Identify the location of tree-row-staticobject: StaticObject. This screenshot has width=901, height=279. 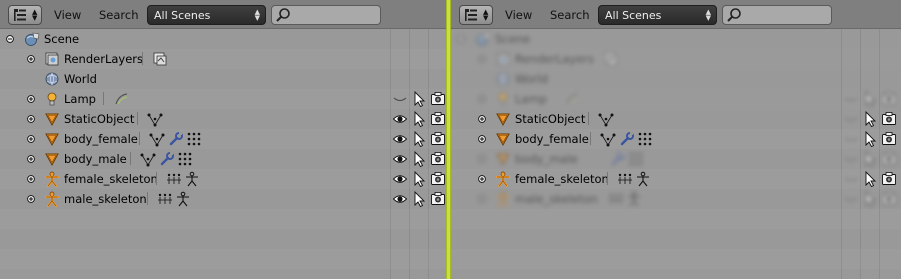
(676, 119).